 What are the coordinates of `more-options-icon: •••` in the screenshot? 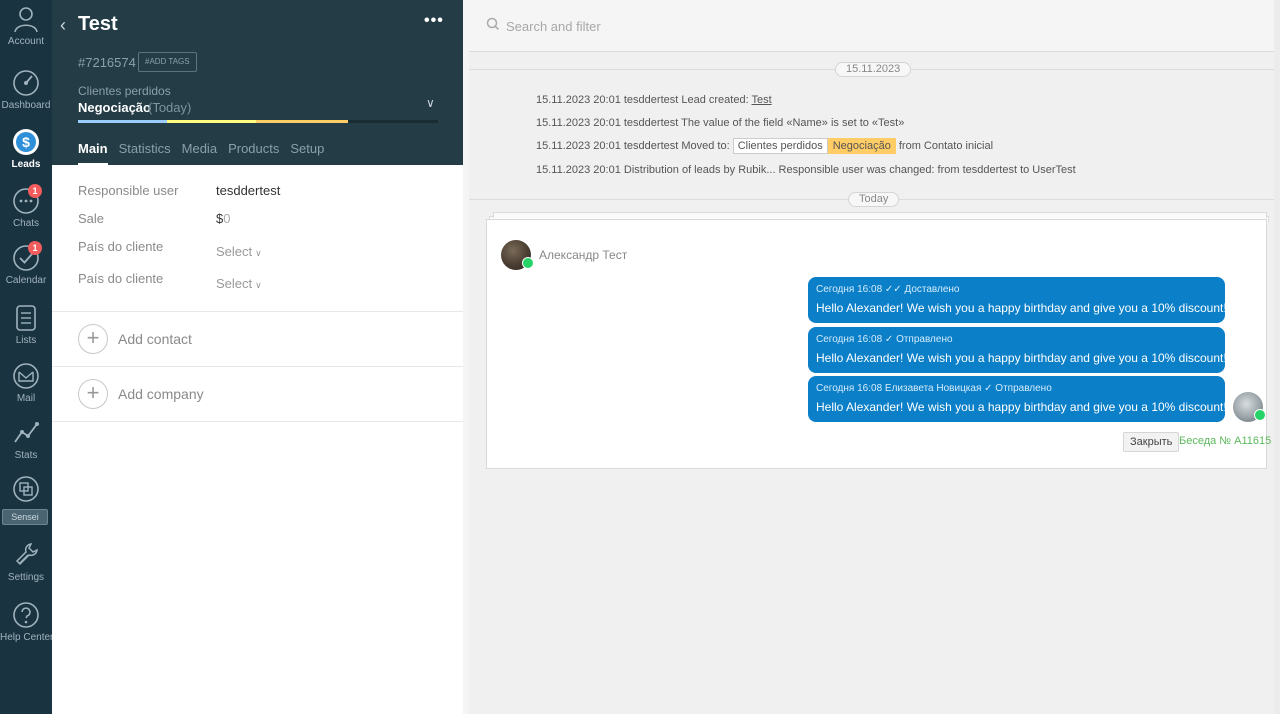 It's located at (434, 21).